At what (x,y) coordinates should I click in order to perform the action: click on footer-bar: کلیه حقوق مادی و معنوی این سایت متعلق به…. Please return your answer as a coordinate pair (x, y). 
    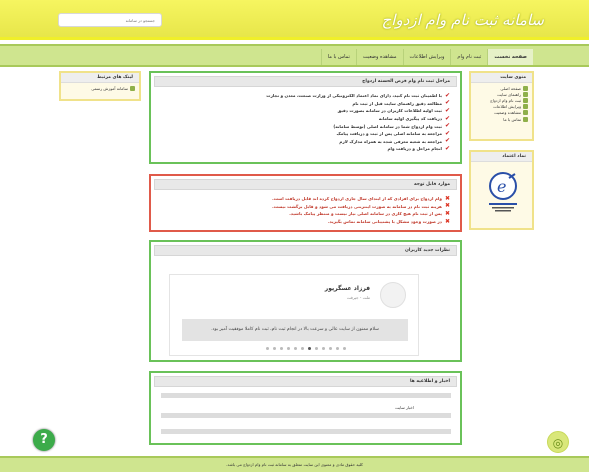
    Looking at the image, I should click on (294, 464).